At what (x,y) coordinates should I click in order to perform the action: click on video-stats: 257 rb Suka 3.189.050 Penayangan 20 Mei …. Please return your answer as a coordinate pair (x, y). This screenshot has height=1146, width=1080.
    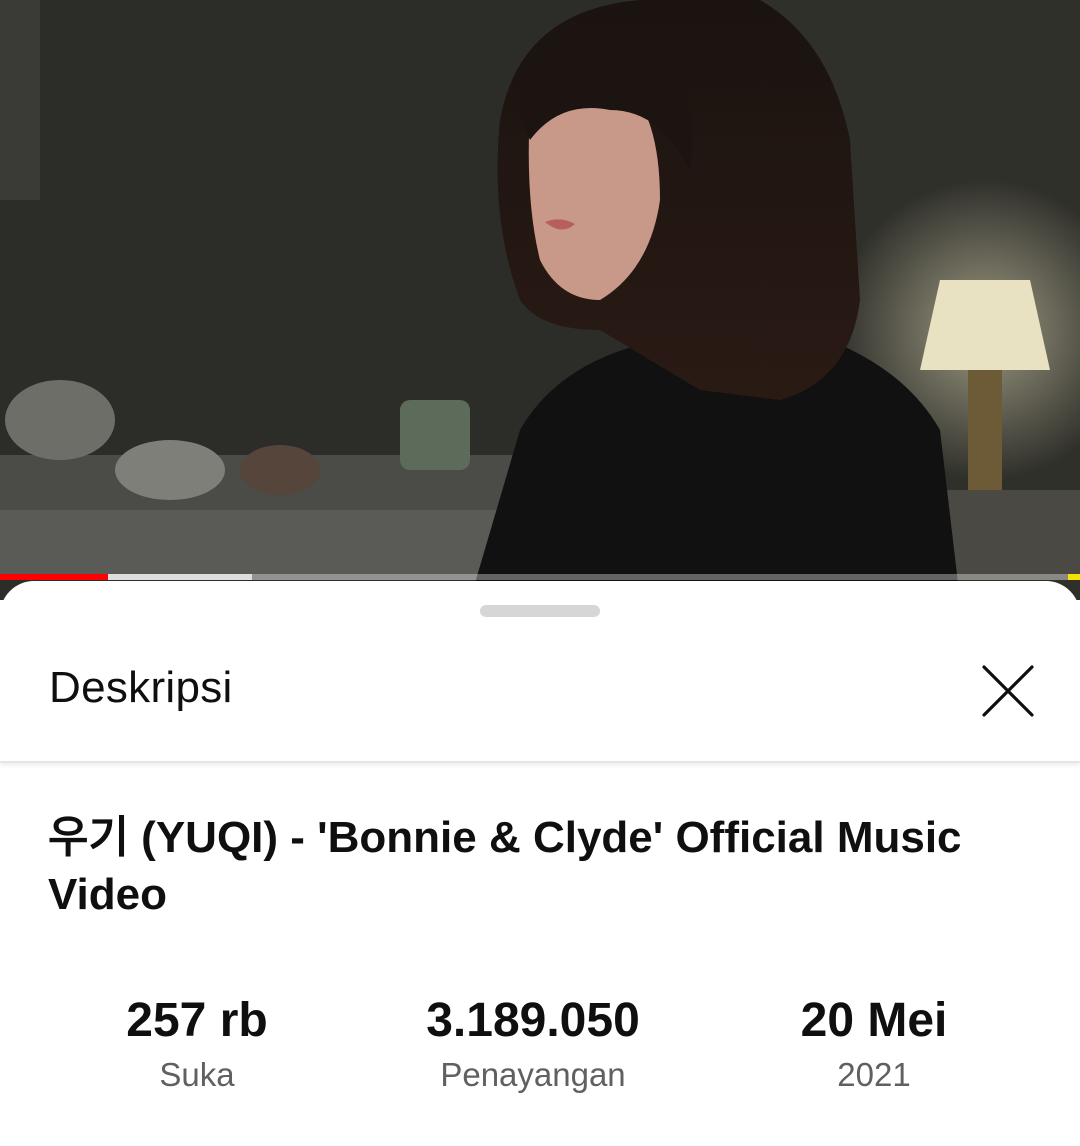
    Looking at the image, I should click on (540, 1051).